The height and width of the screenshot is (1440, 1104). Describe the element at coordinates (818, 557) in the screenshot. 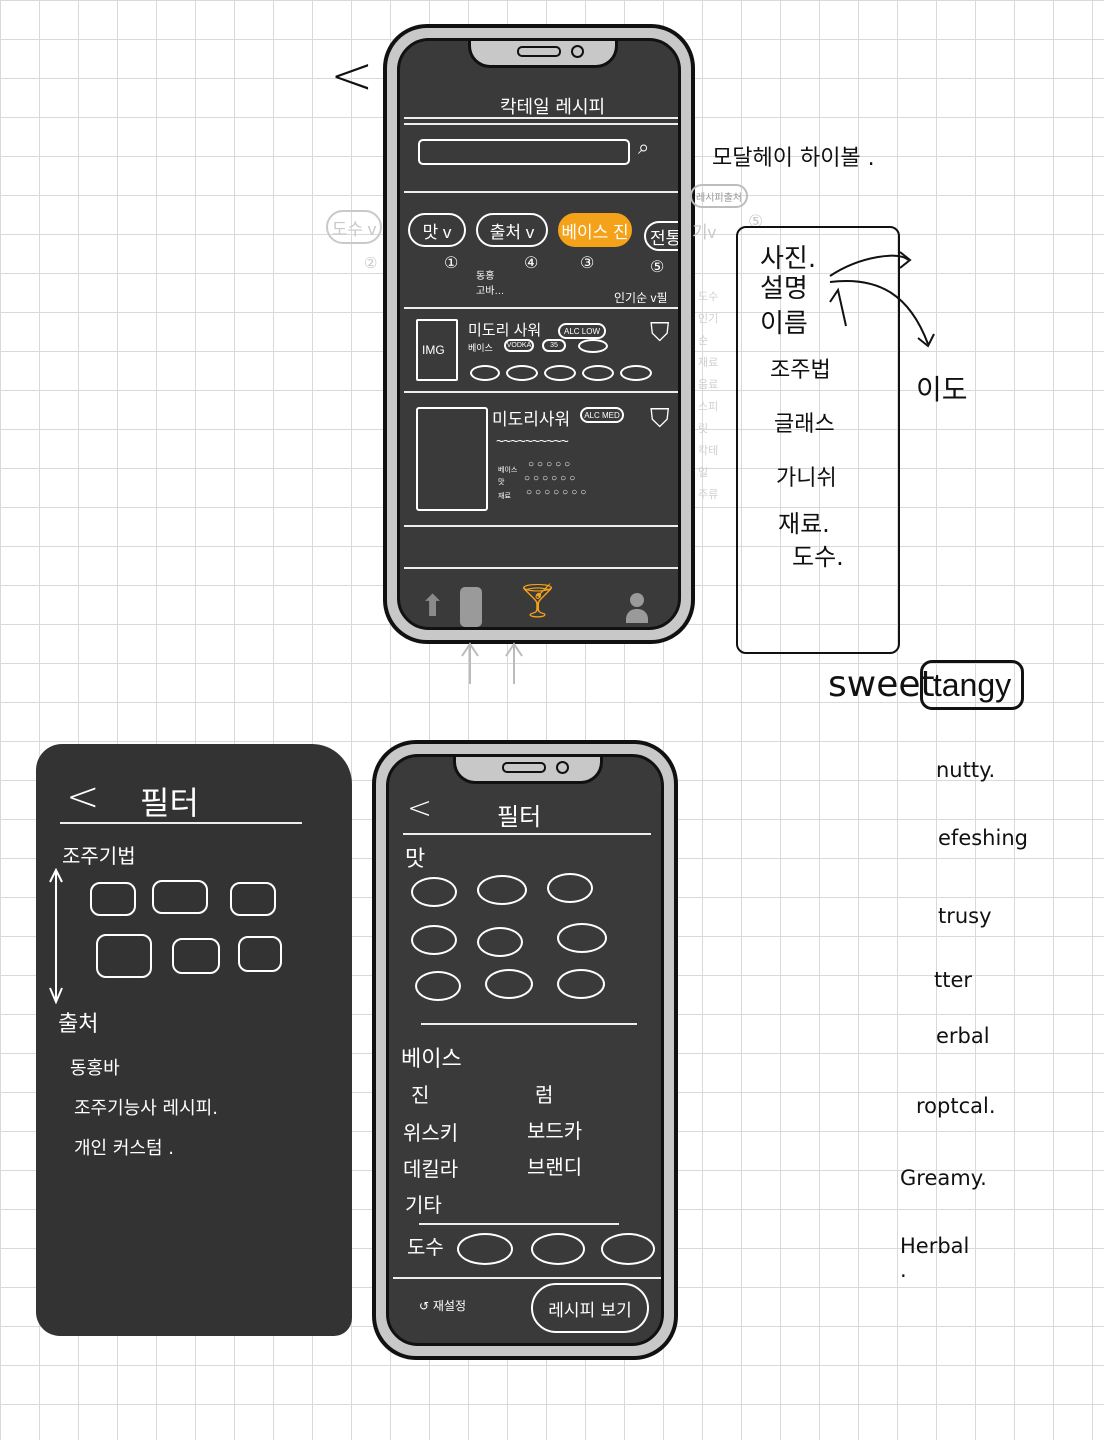

I see `panel-item: 도수.` at that location.